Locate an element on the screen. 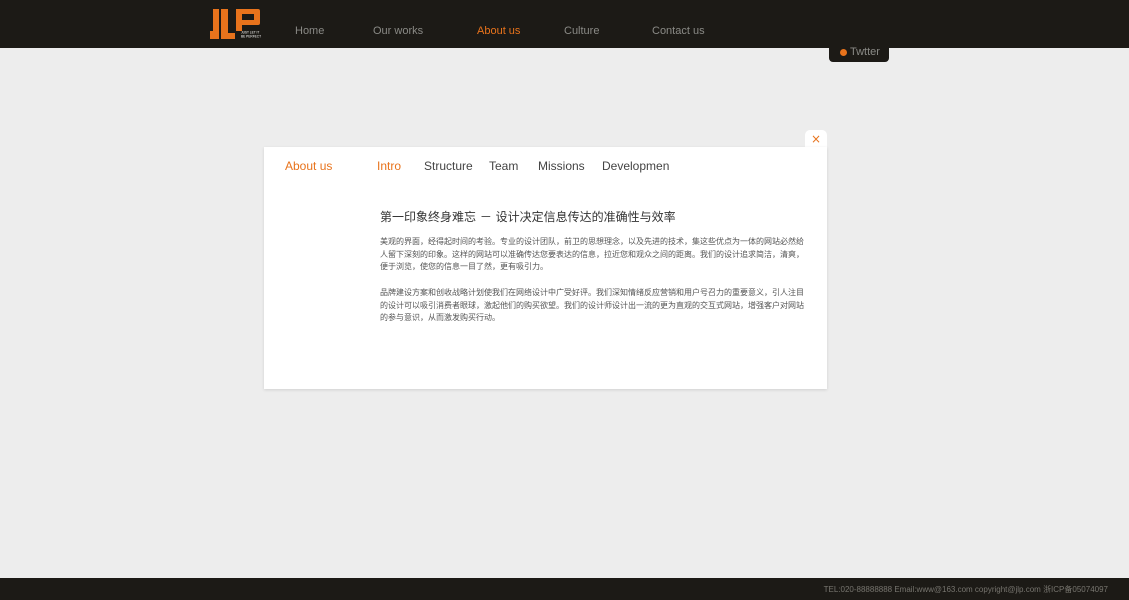 The image size is (1129, 600). twitter-button: Twtter is located at coordinates (859, 53).